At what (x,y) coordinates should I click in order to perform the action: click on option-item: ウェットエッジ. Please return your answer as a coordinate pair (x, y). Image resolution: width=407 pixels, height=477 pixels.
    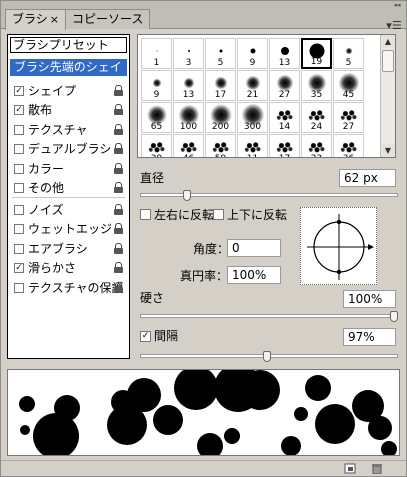
    Looking at the image, I should click on (68, 229).